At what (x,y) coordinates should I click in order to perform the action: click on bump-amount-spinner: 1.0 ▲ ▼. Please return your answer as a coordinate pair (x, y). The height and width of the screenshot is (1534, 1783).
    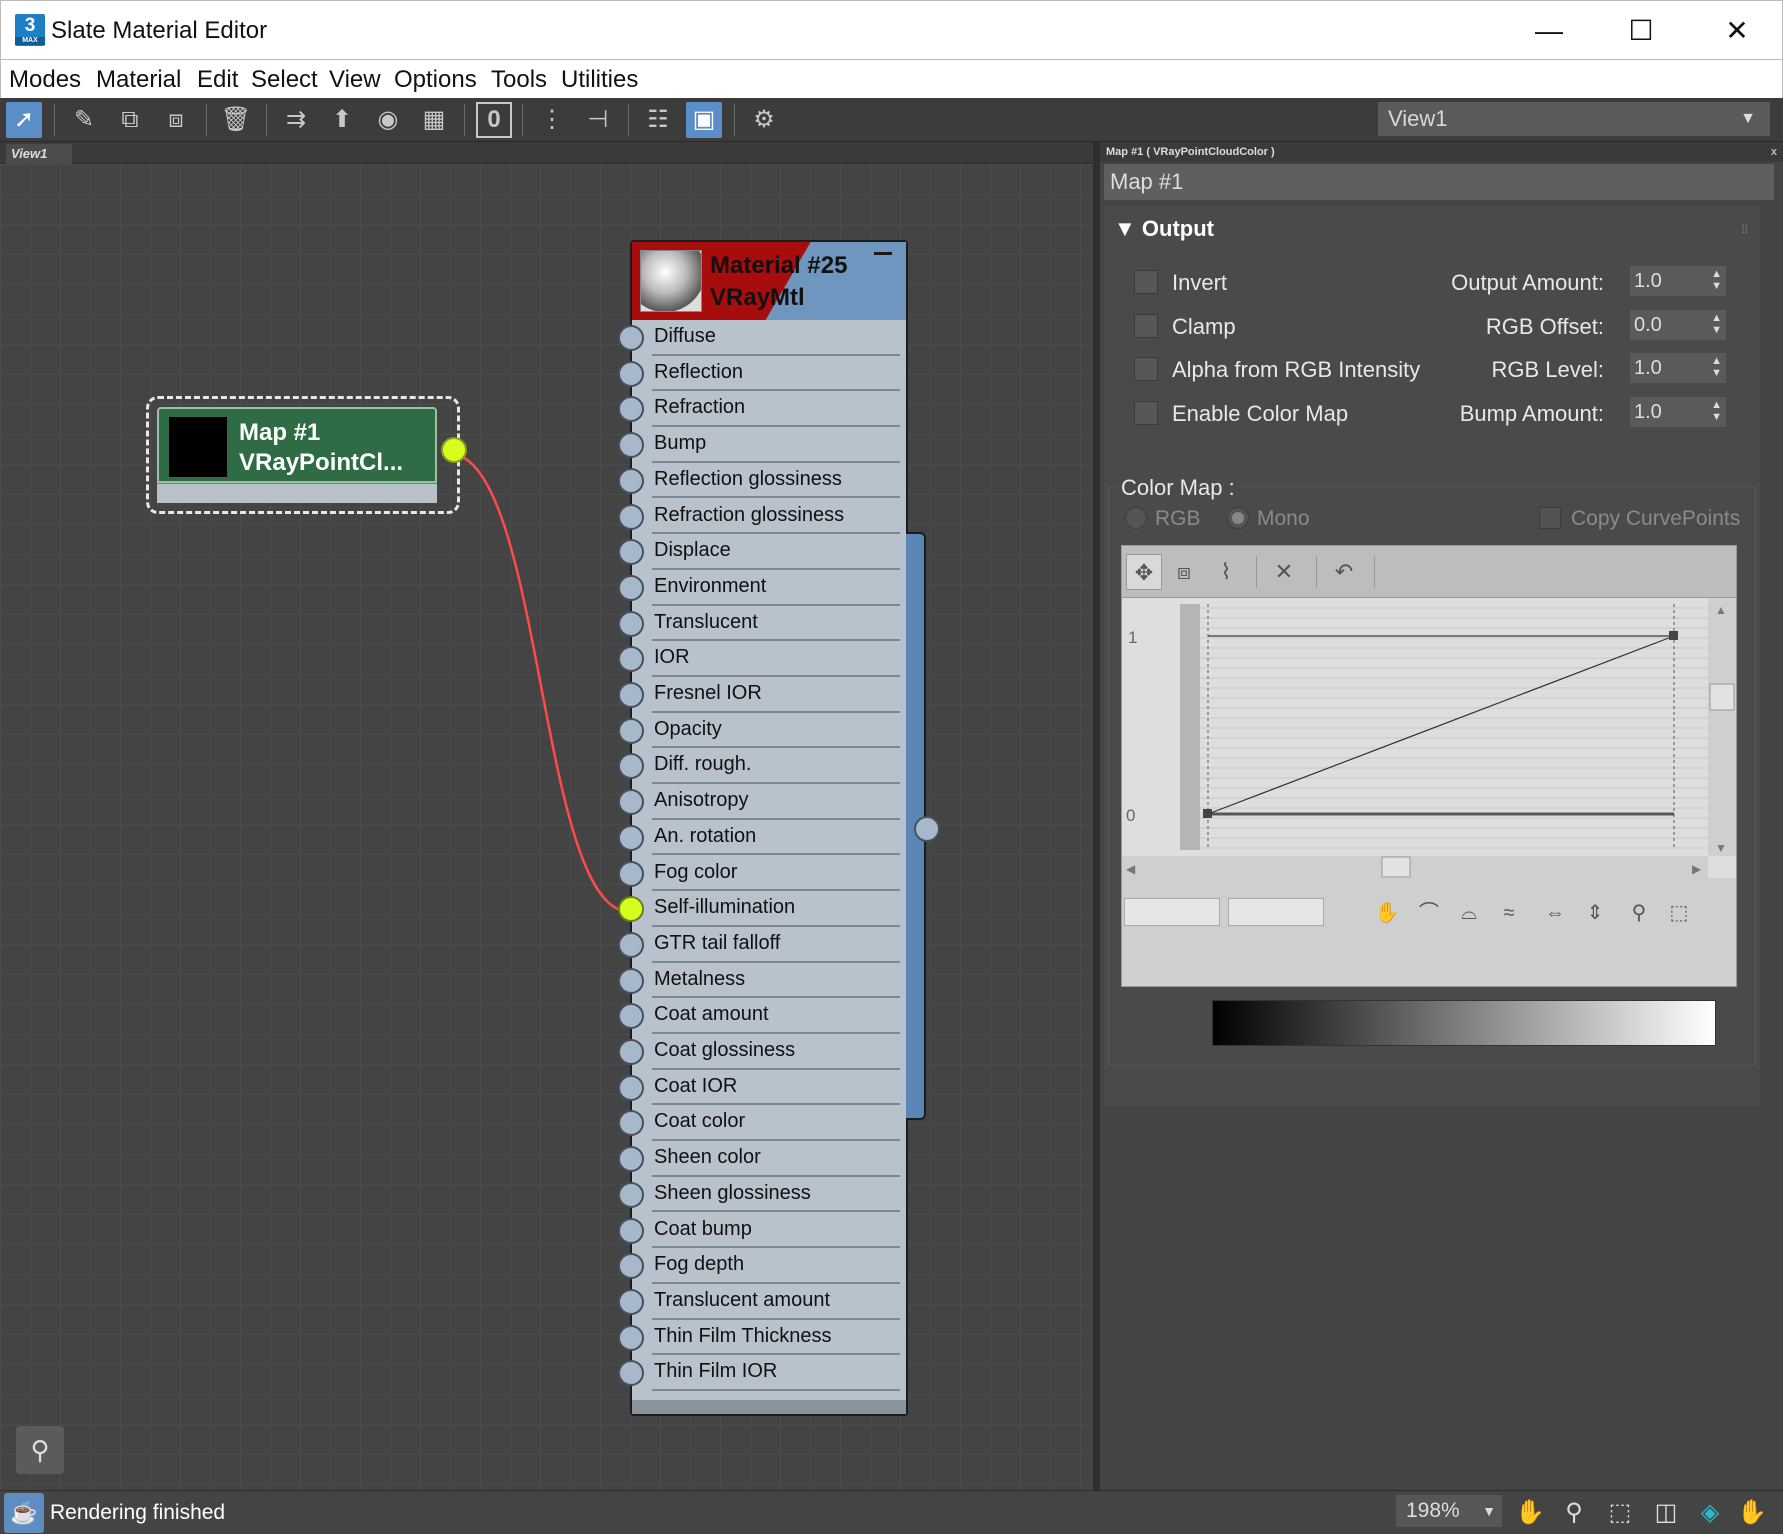
    Looking at the image, I should click on (1678, 412).